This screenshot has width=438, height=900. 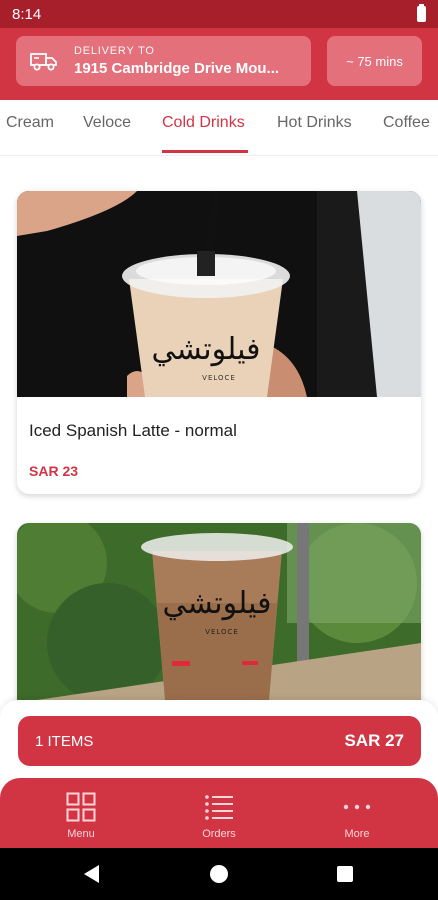 What do you see at coordinates (205, 151) in the screenshot?
I see `active-tab-indicator` at bounding box center [205, 151].